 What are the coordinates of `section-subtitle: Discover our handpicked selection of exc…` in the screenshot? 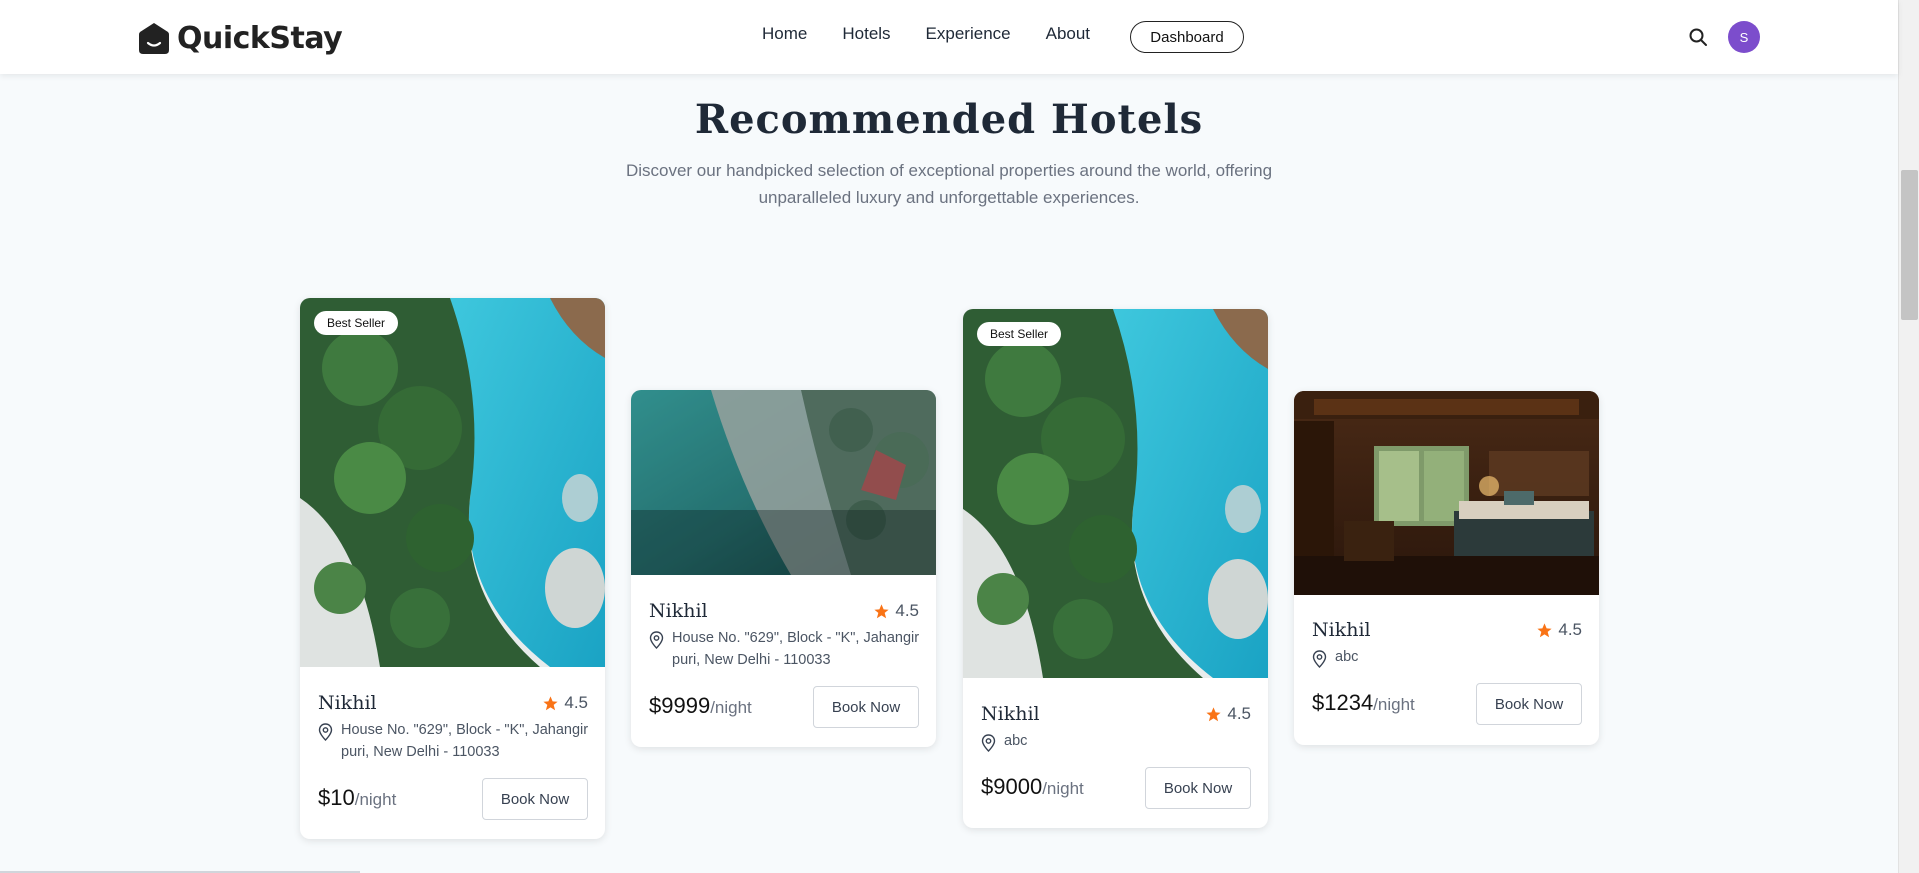 It's located at (949, 184).